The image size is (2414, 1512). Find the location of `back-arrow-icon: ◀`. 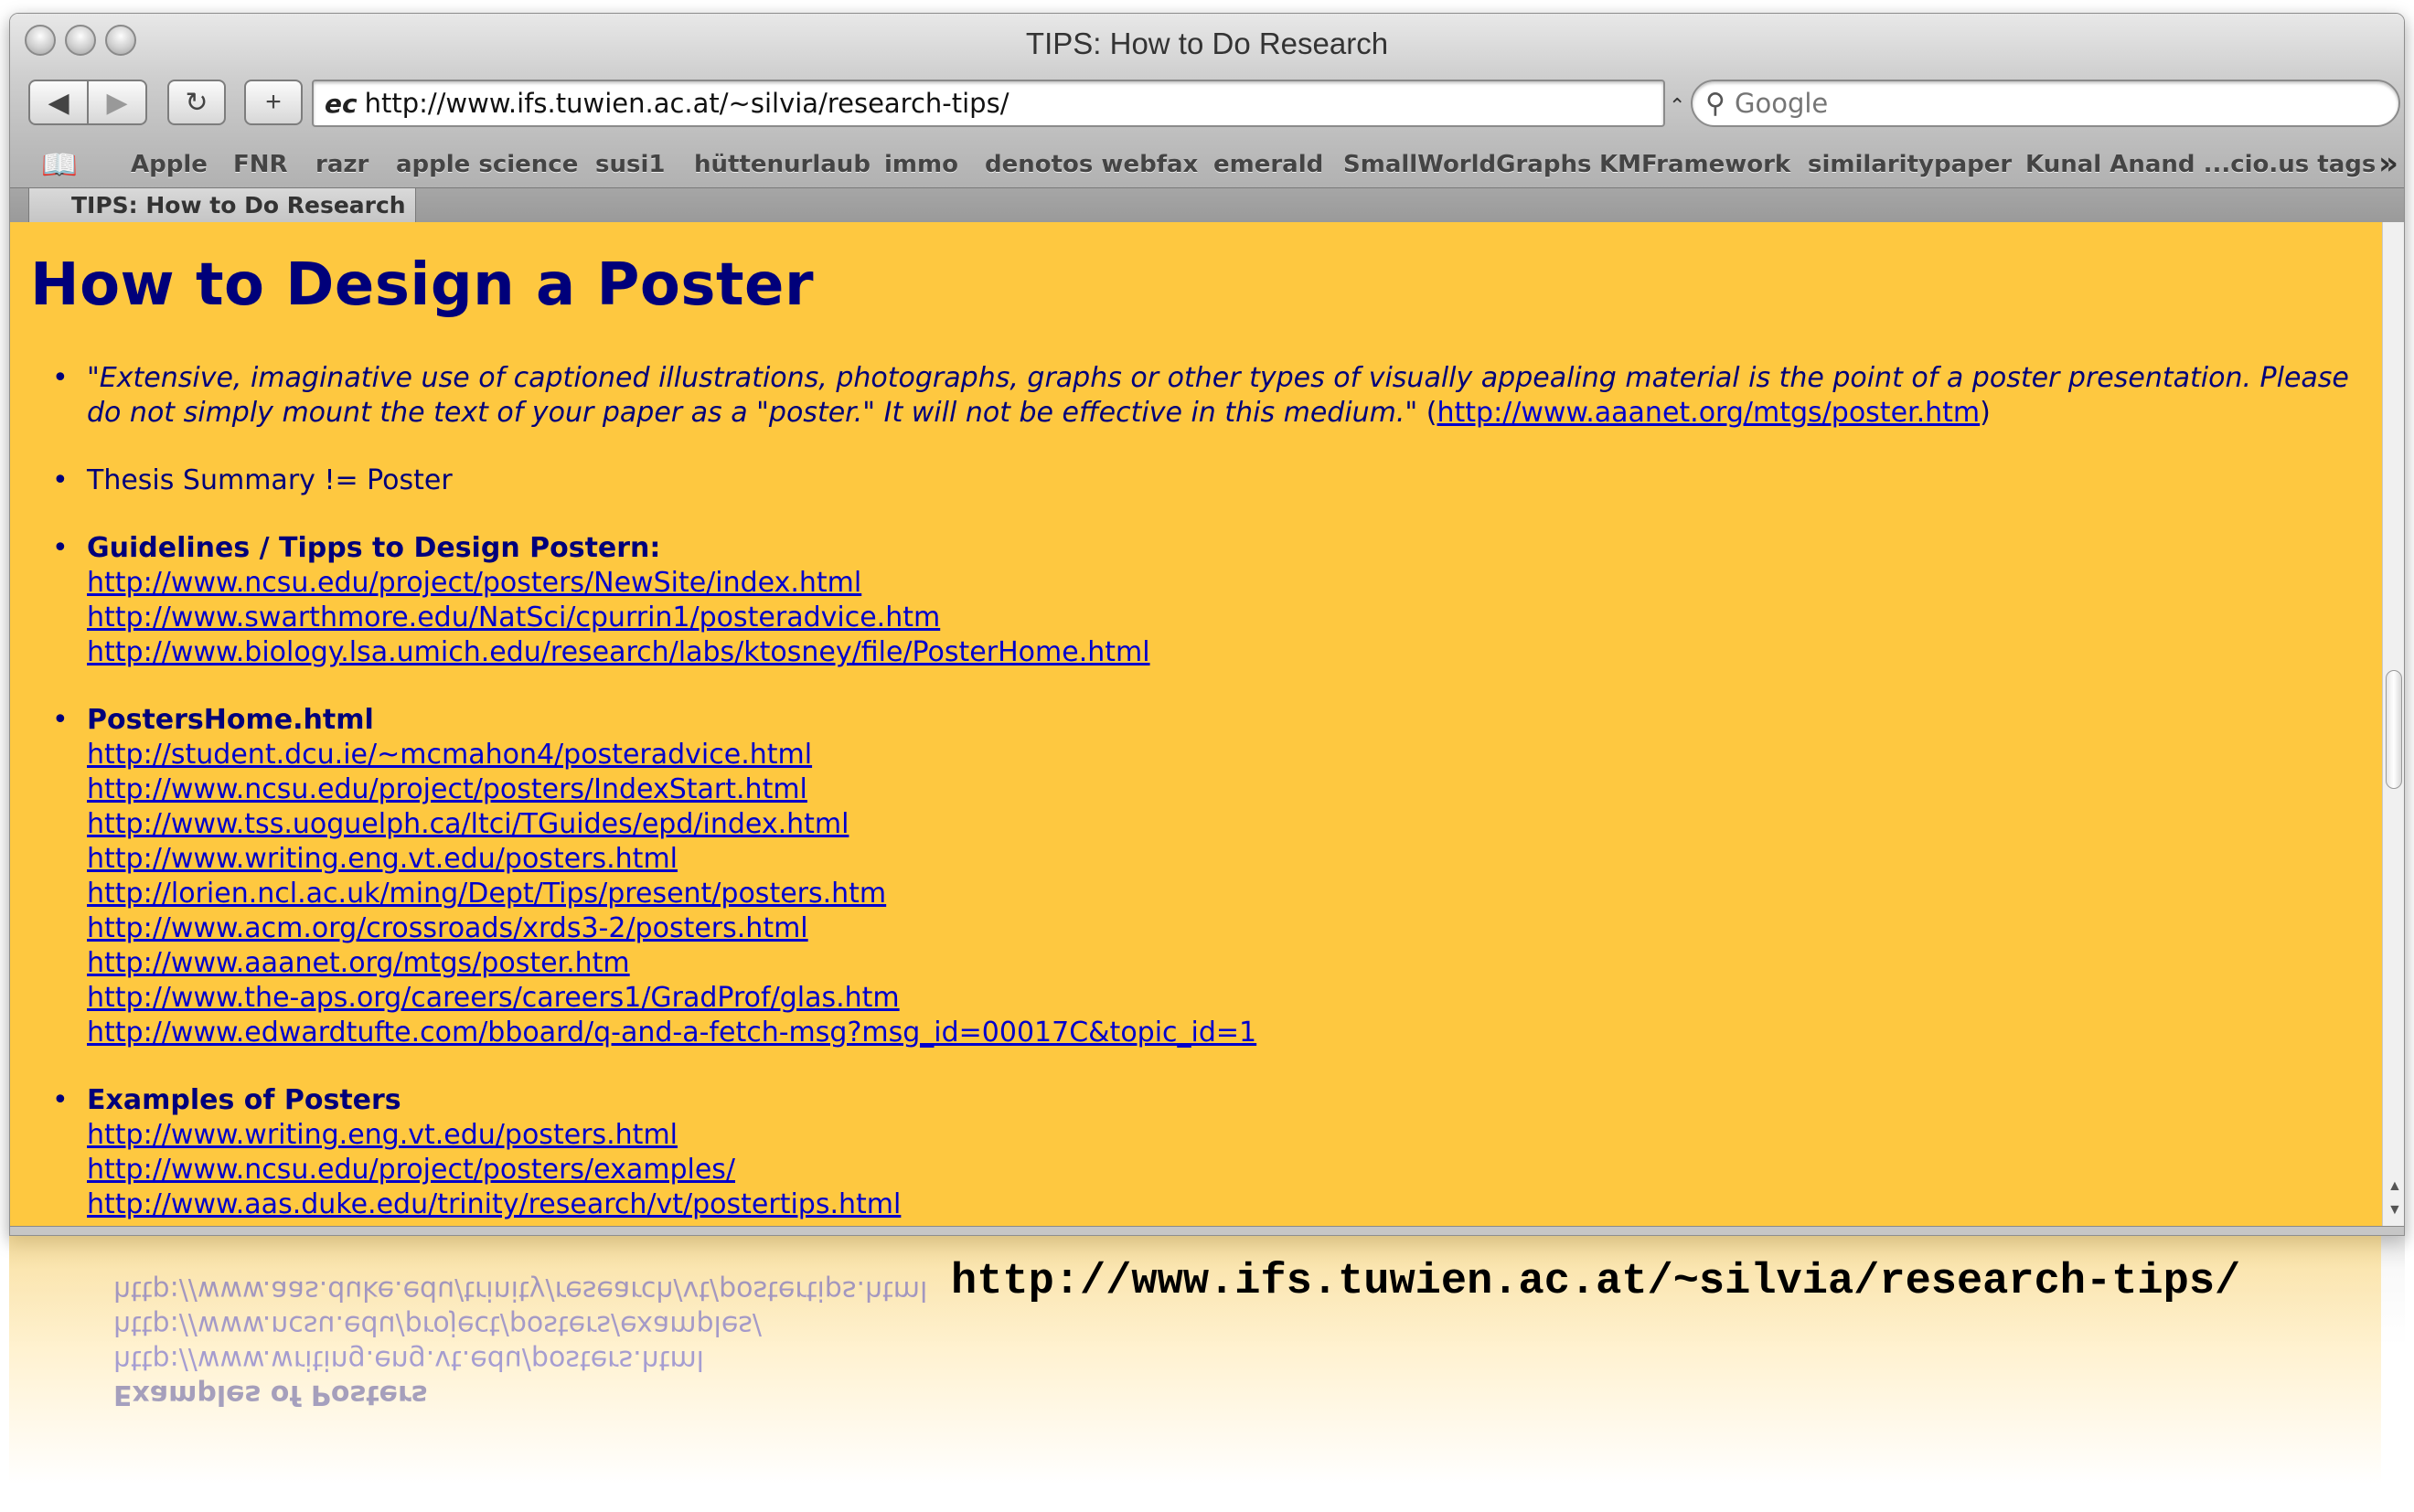

back-arrow-icon: ◀ is located at coordinates (58, 102).